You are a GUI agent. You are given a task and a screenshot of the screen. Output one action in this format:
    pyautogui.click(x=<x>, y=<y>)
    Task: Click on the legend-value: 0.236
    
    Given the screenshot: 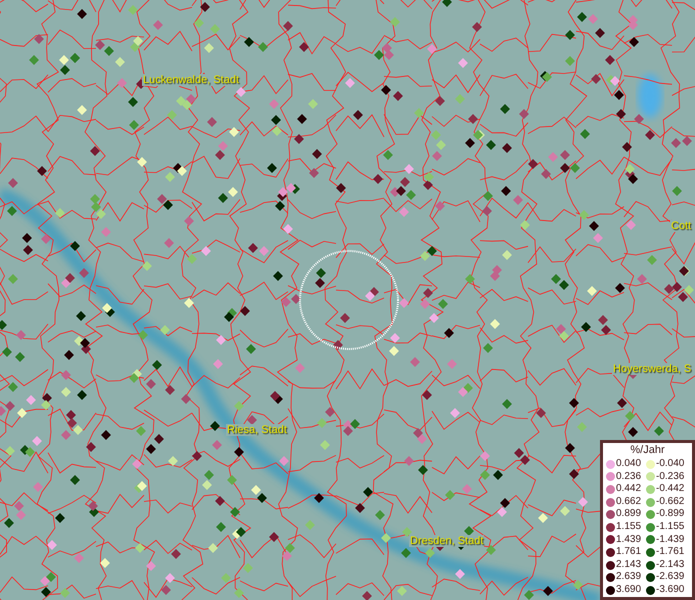 What is the action you would take?
    pyautogui.click(x=629, y=477)
    